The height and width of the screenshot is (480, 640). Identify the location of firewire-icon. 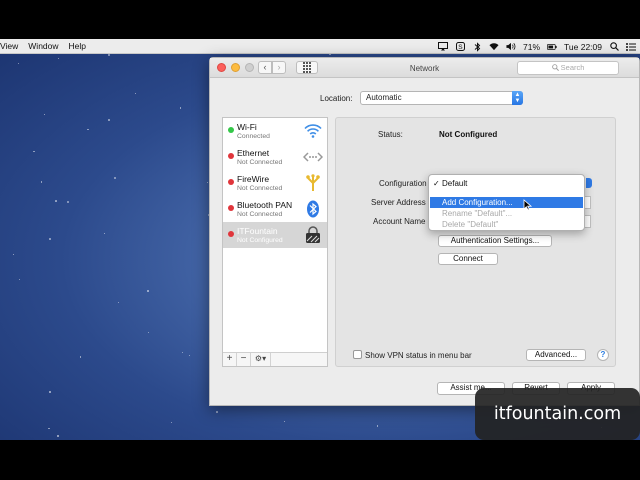
(313, 182).